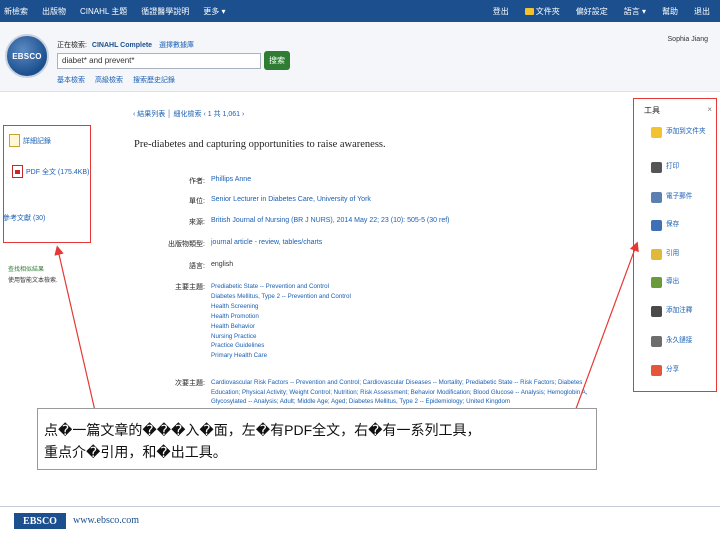 This screenshot has width=720, height=540. What do you see at coordinates (197, 266) in the screenshot?
I see `field-label-language: 語言:` at bounding box center [197, 266].